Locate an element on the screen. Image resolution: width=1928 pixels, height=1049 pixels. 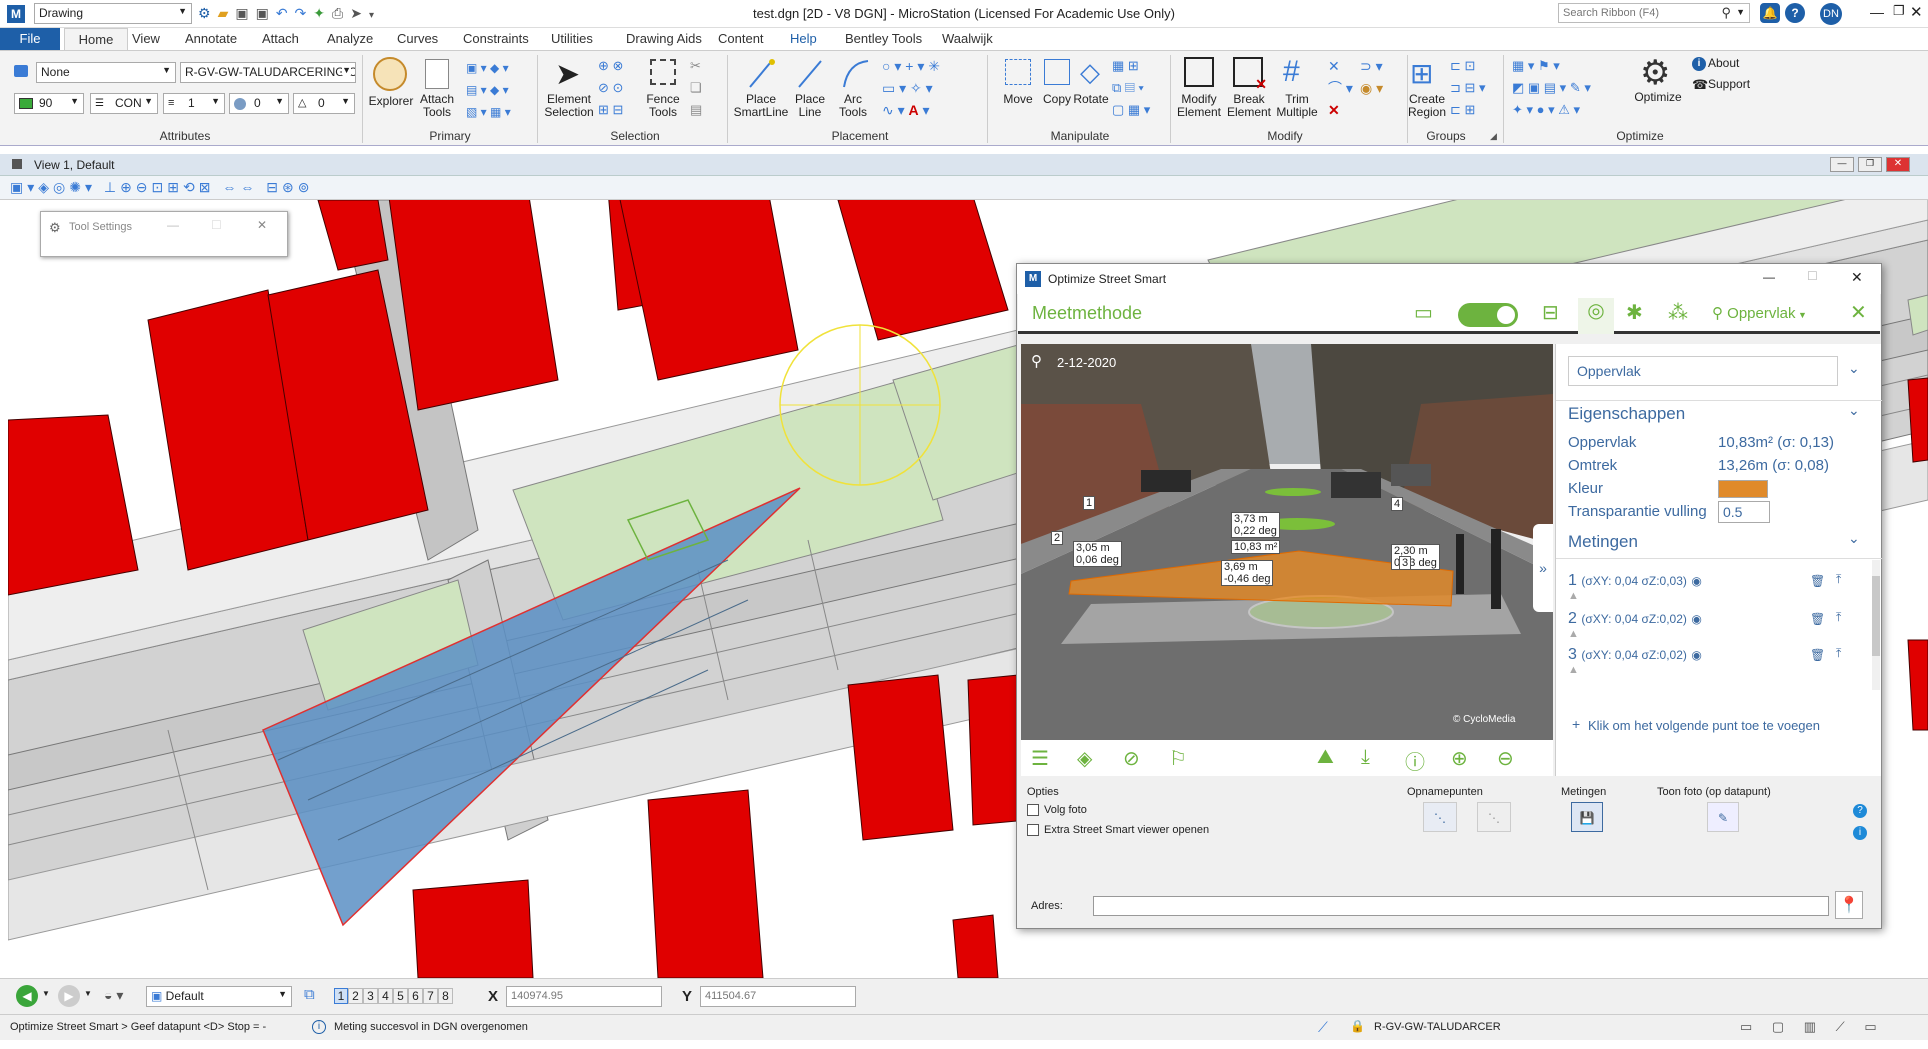
view-cube-icon: ◒ ▾ is located at coordinates (113, 995).